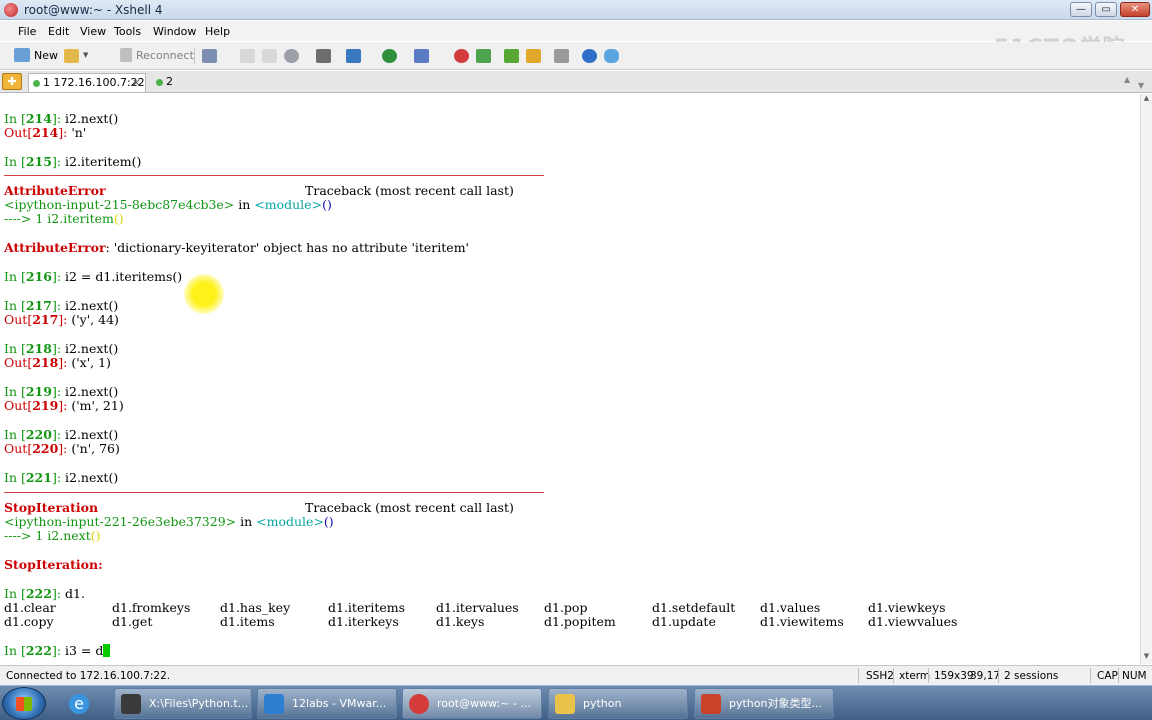  Describe the element at coordinates (913, 621) in the screenshot. I see `completion-item: d1.viewvalues` at that location.